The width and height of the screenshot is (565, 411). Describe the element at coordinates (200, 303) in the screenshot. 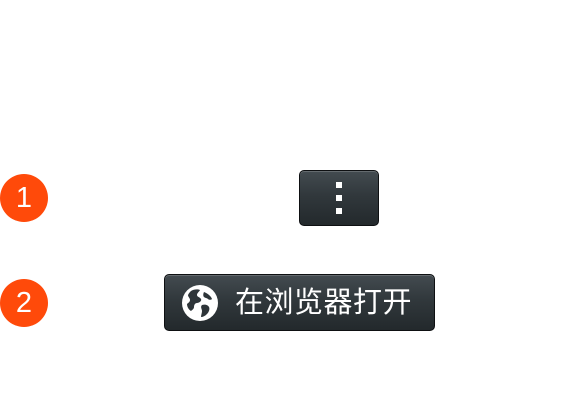

I see `globe-icon` at that location.